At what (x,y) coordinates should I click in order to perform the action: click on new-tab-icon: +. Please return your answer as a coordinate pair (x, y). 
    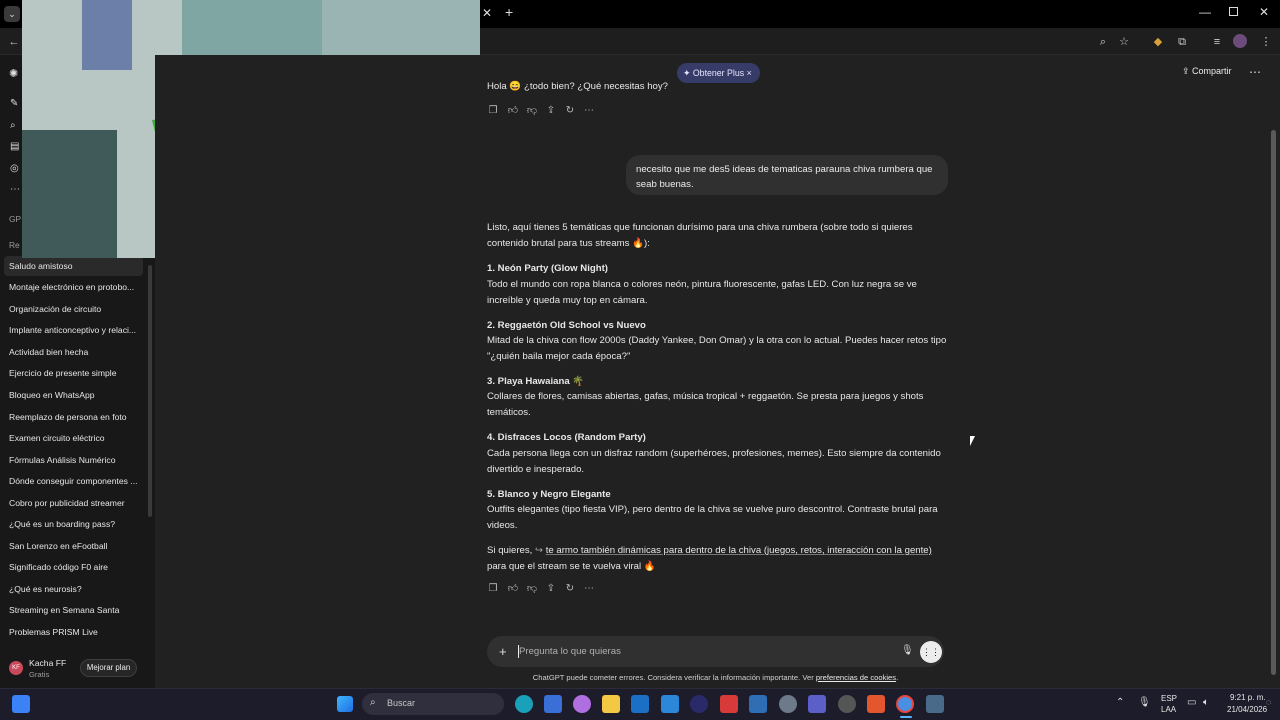
    Looking at the image, I should click on (509, 12).